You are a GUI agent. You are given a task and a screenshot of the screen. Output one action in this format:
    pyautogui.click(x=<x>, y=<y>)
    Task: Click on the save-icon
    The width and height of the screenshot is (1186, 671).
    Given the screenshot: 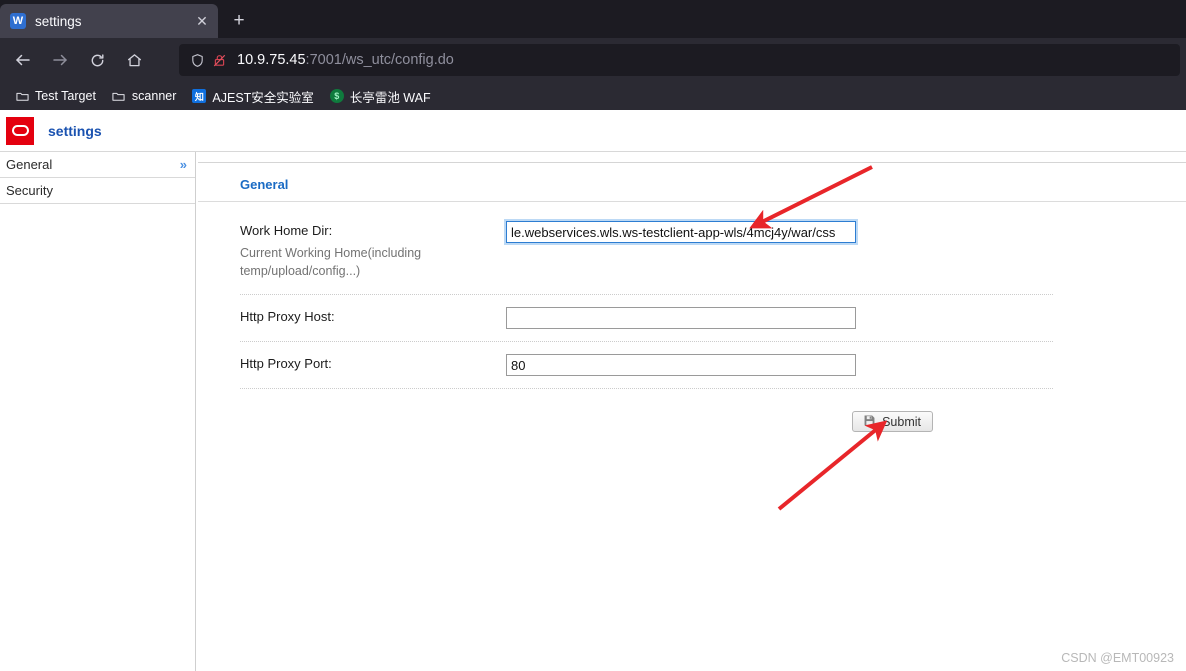 What is the action you would take?
    pyautogui.click(x=869, y=422)
    